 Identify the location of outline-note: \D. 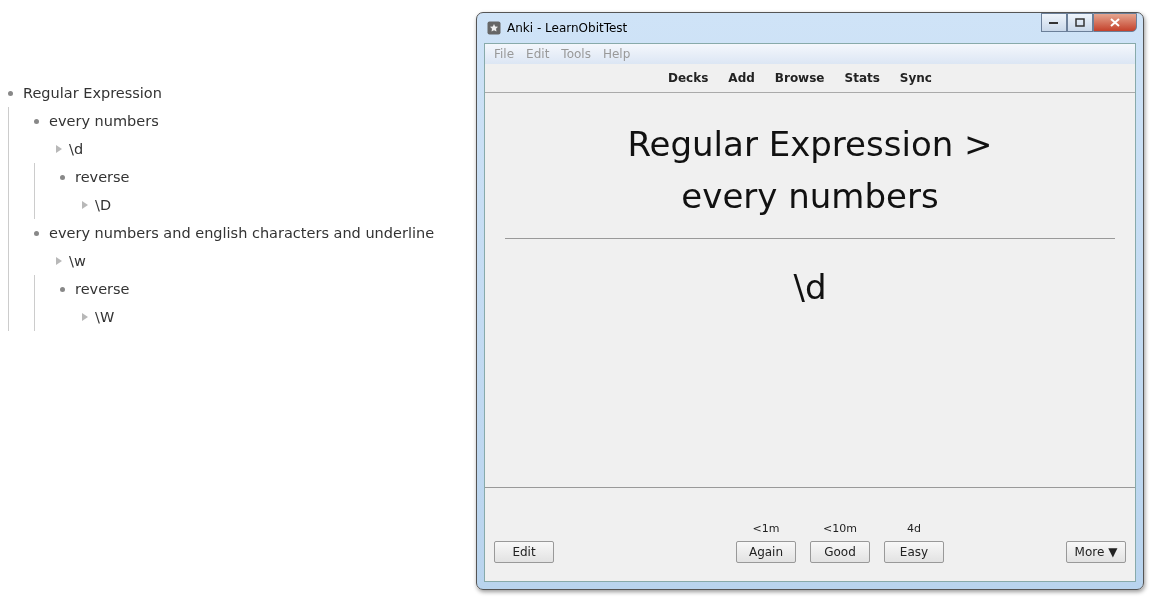
(103, 205).